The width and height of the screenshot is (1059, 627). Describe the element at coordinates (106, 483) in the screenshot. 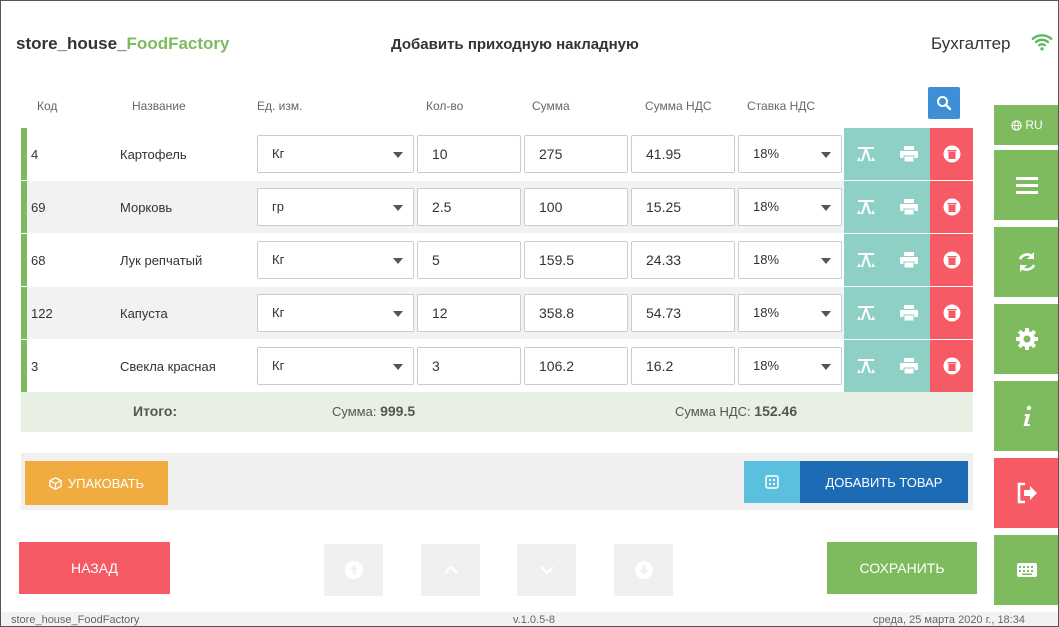

I see `pack-button-label: УПАКОВАТЬ` at that location.